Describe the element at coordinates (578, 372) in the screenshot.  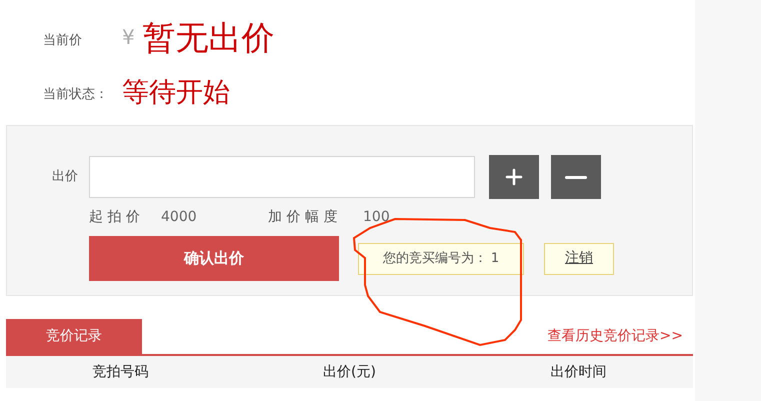
I see `column-header: 出价时间` at that location.